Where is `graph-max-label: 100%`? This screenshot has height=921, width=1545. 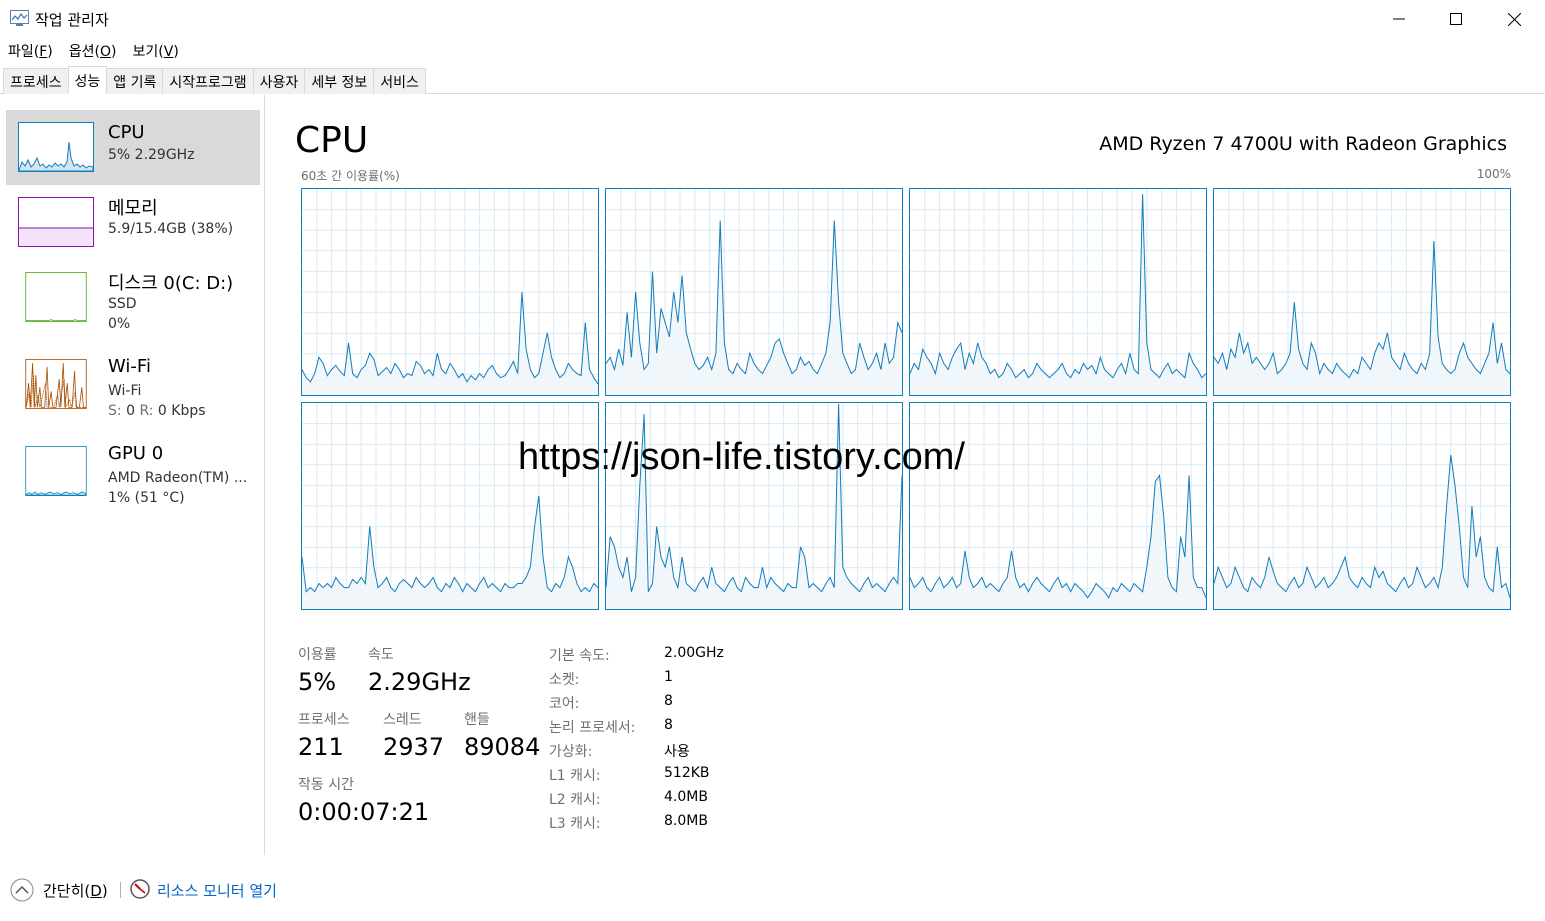 graph-max-label: 100% is located at coordinates (1493, 174).